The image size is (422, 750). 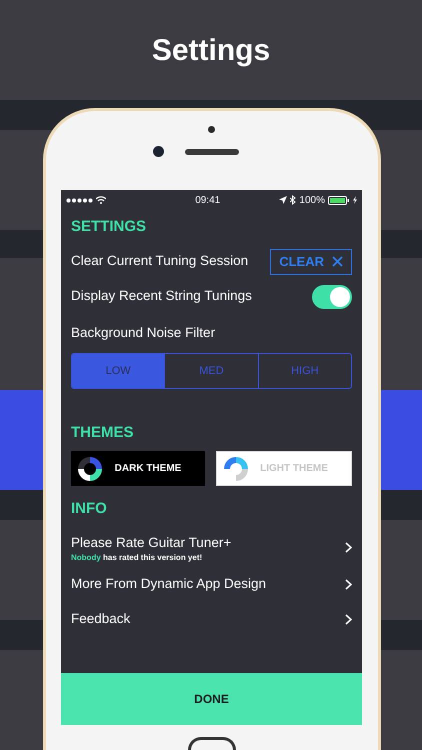 What do you see at coordinates (151, 543) in the screenshot?
I see `row-title: Please Rate Guitar Tuner+` at bounding box center [151, 543].